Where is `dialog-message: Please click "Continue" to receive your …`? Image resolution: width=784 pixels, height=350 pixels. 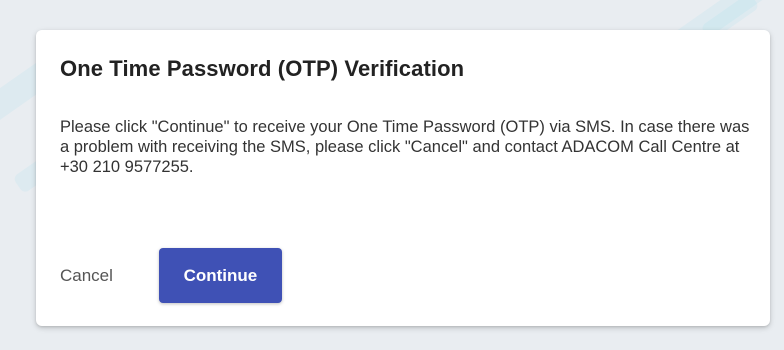 dialog-message: Please click "Continue" to receive your … is located at coordinates (405, 147).